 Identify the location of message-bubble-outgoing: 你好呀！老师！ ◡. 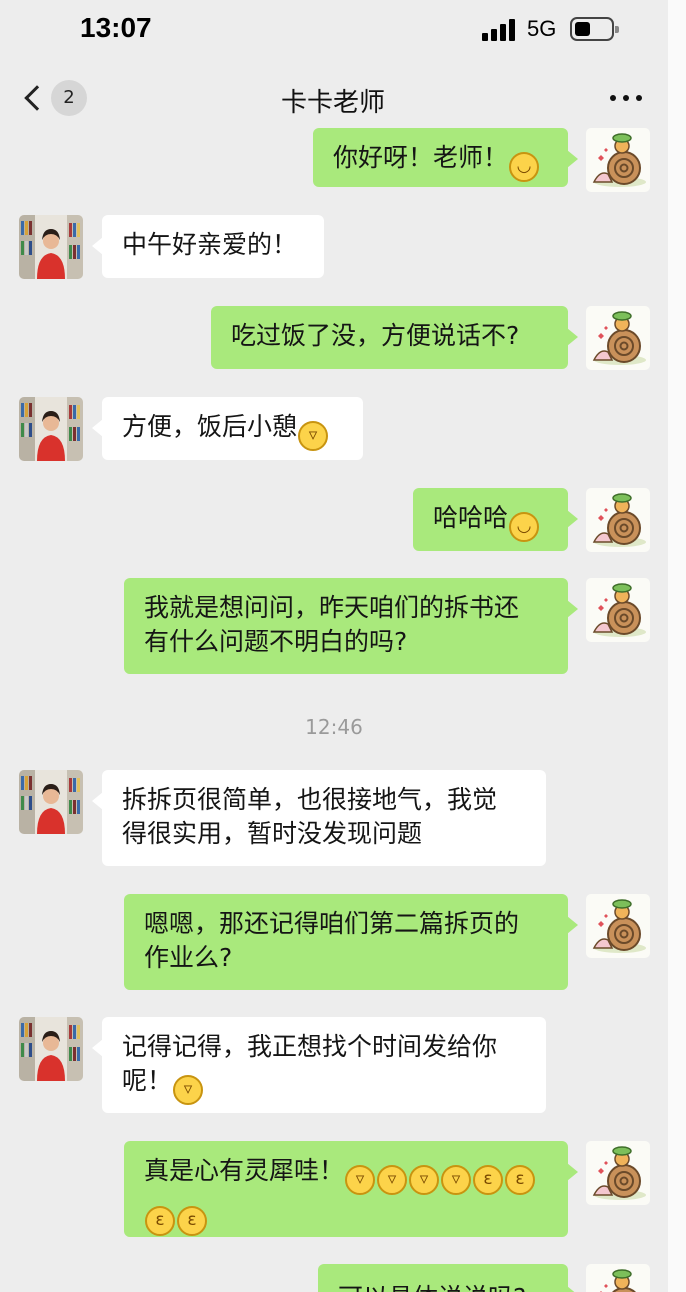
(445, 157).